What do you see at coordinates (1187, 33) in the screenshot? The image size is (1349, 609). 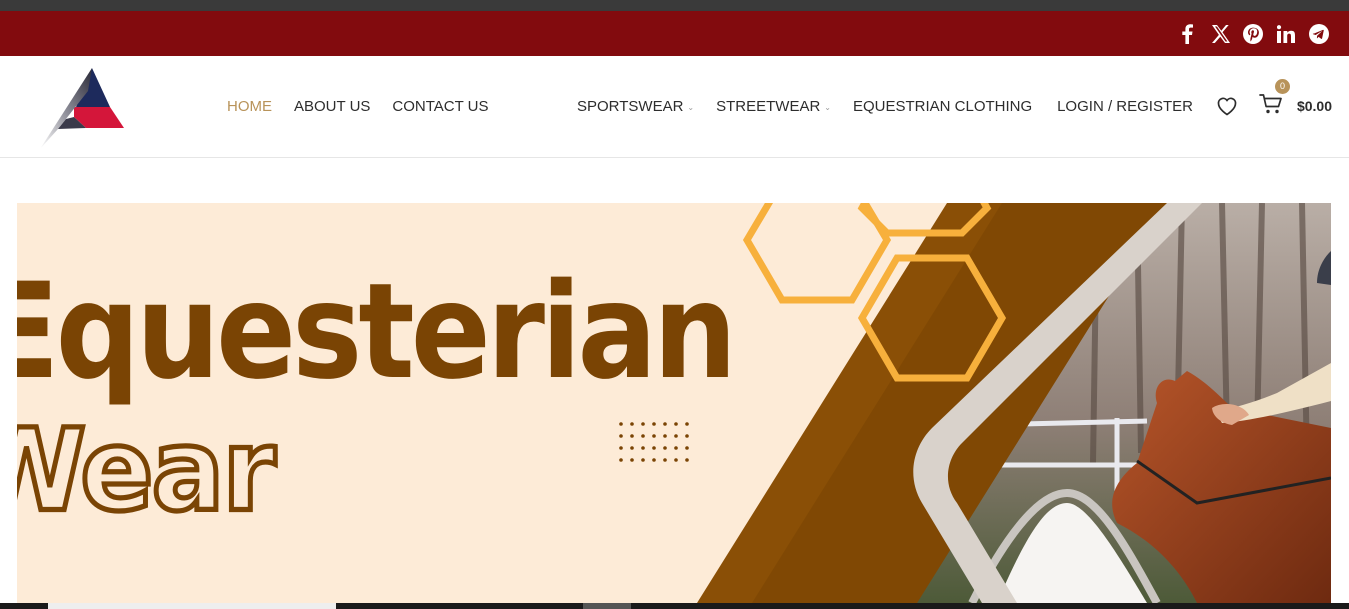 I see `facebook-icon` at bounding box center [1187, 33].